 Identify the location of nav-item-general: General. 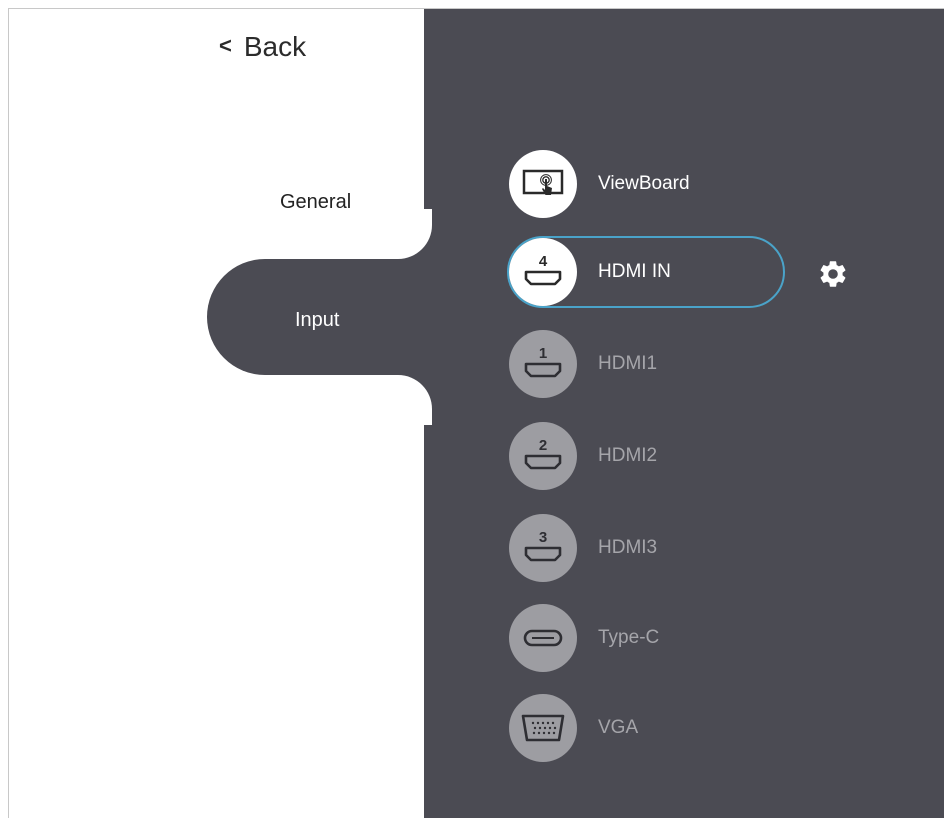
(315, 202).